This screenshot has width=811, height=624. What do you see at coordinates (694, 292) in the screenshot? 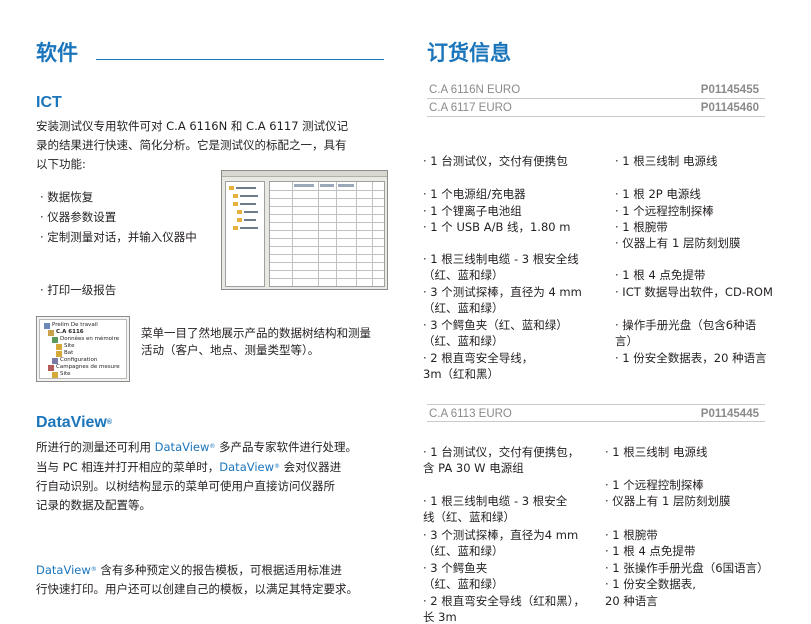
I see `included-item: · ICT 数据导出软件，CD-ROM` at bounding box center [694, 292].